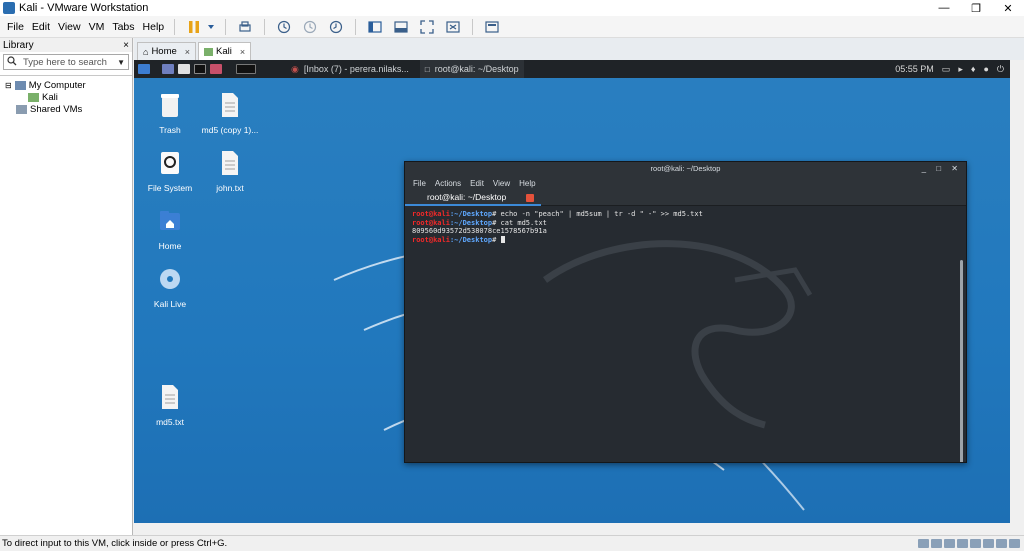  Describe the element at coordinates (1017, 291) in the screenshot. I see `vm-vertical-scrollbar` at that location.